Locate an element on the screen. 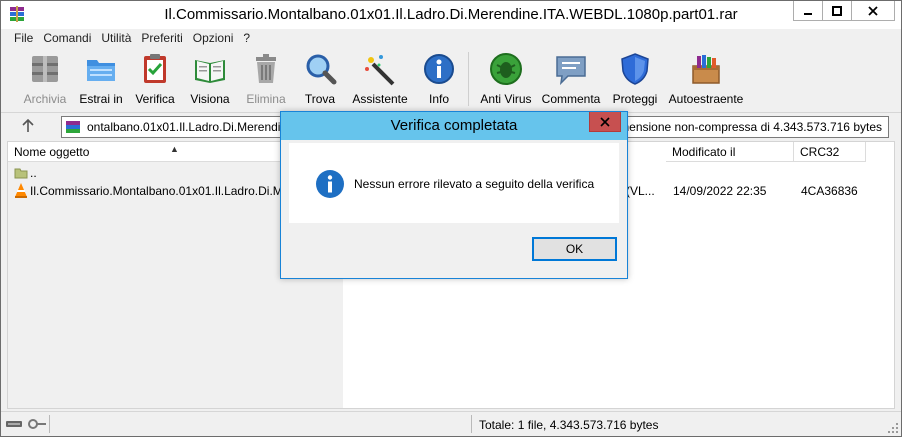  toolbar-delete-button: Elimina is located at coordinates (266, 80).